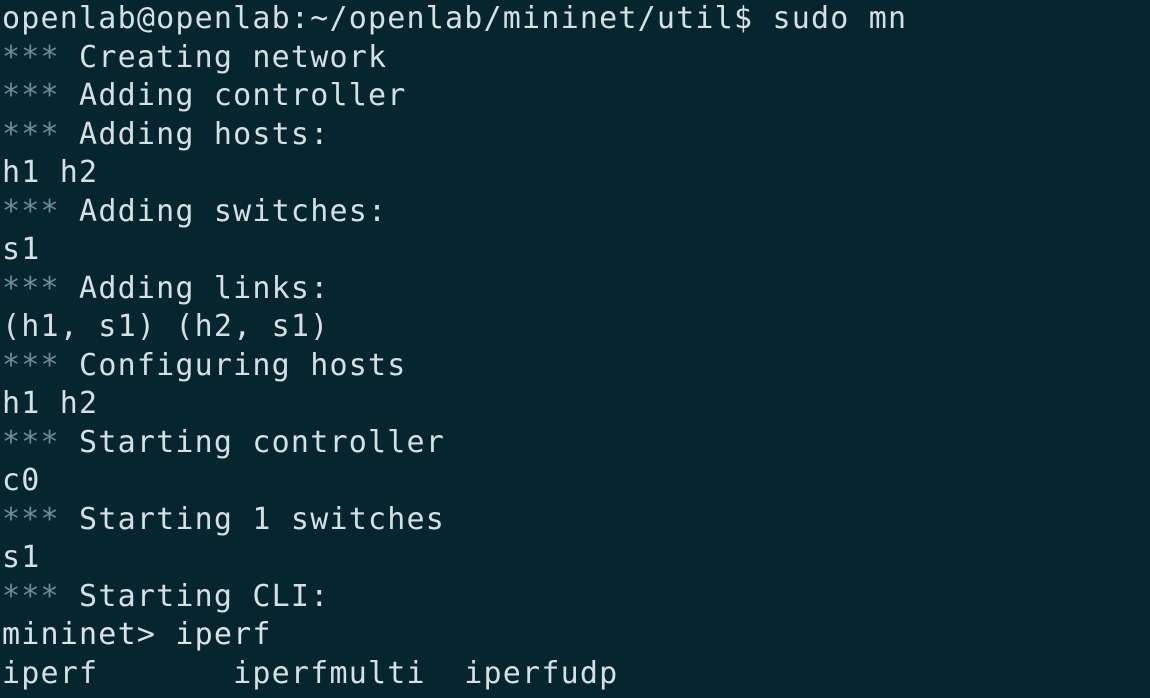 Image resolution: width=1150 pixels, height=698 pixels. I want to click on output-text: Adding links:, so click(194, 288).